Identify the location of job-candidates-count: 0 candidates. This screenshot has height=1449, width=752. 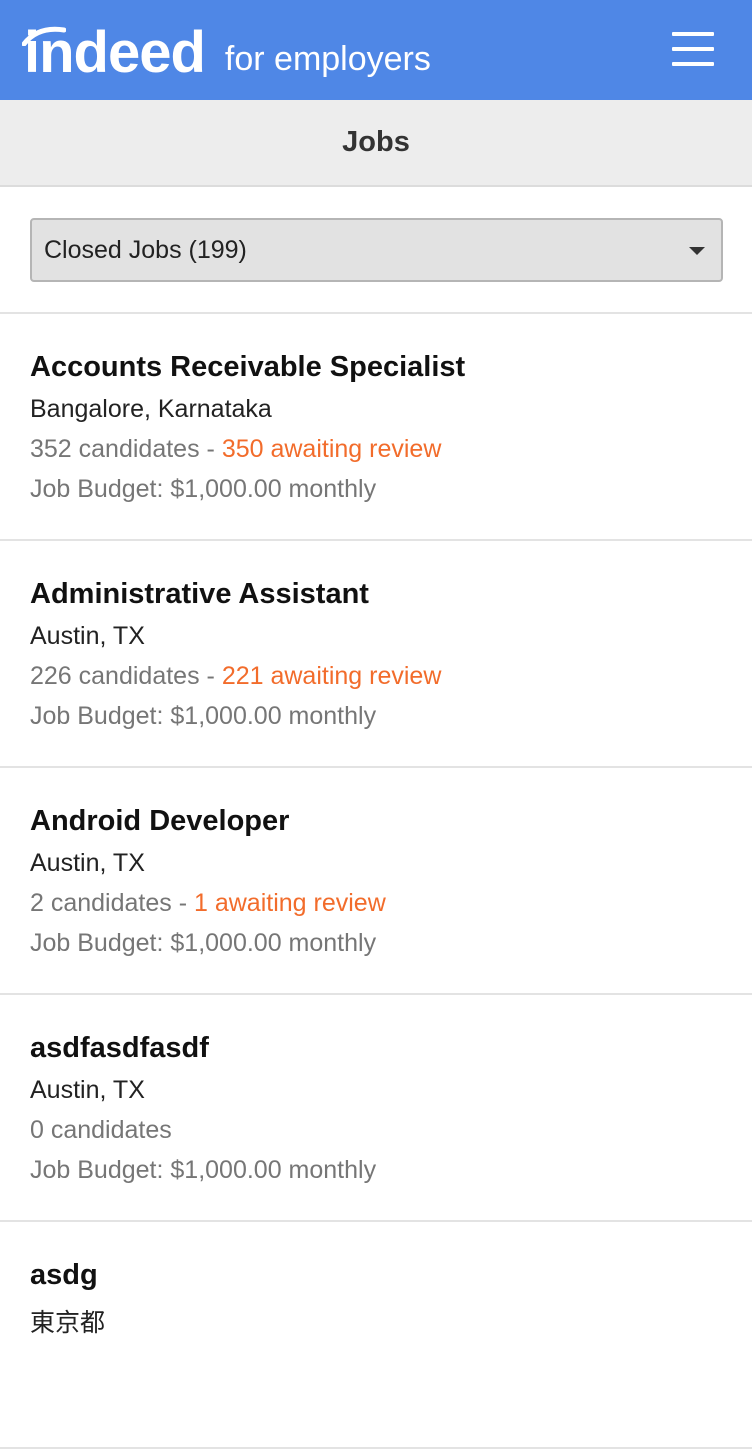
(101, 1130).